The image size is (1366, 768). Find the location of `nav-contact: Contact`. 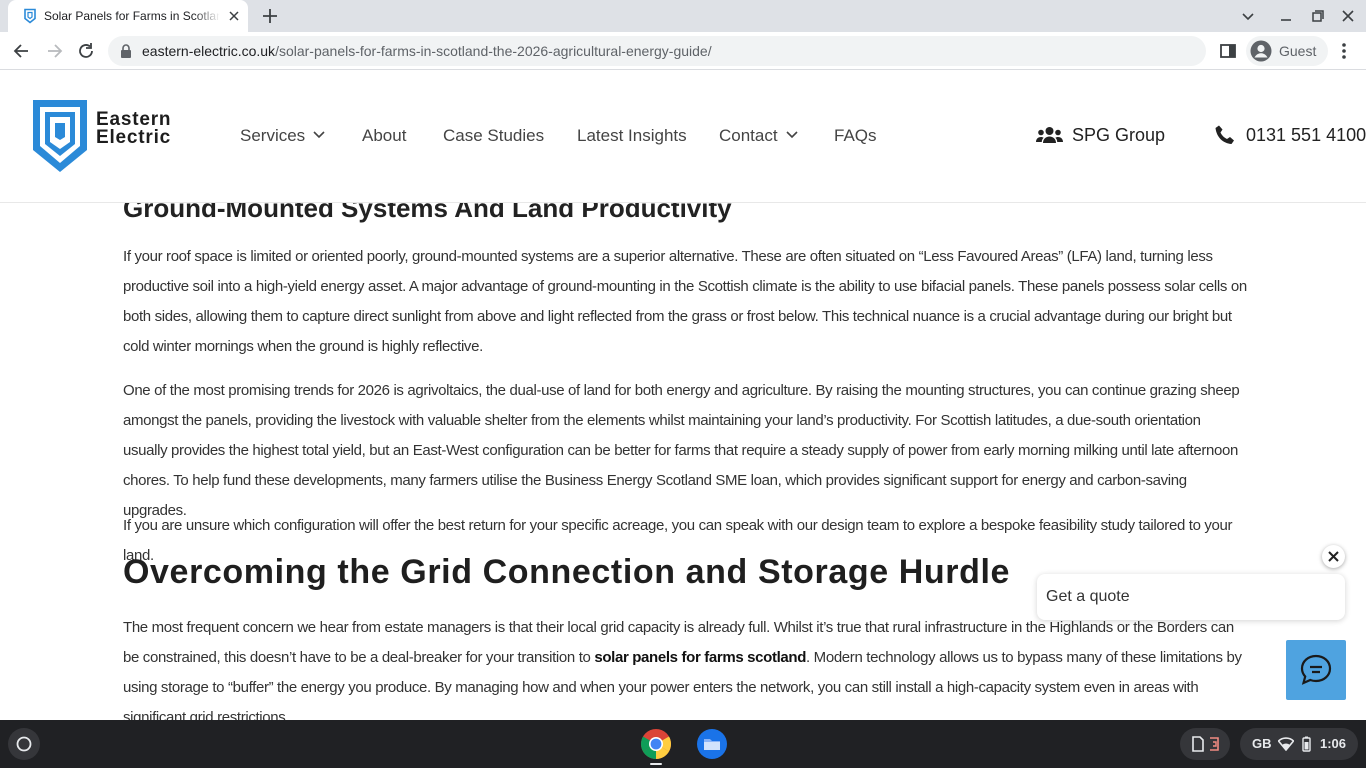

nav-contact: Contact is located at coordinates (758, 136).